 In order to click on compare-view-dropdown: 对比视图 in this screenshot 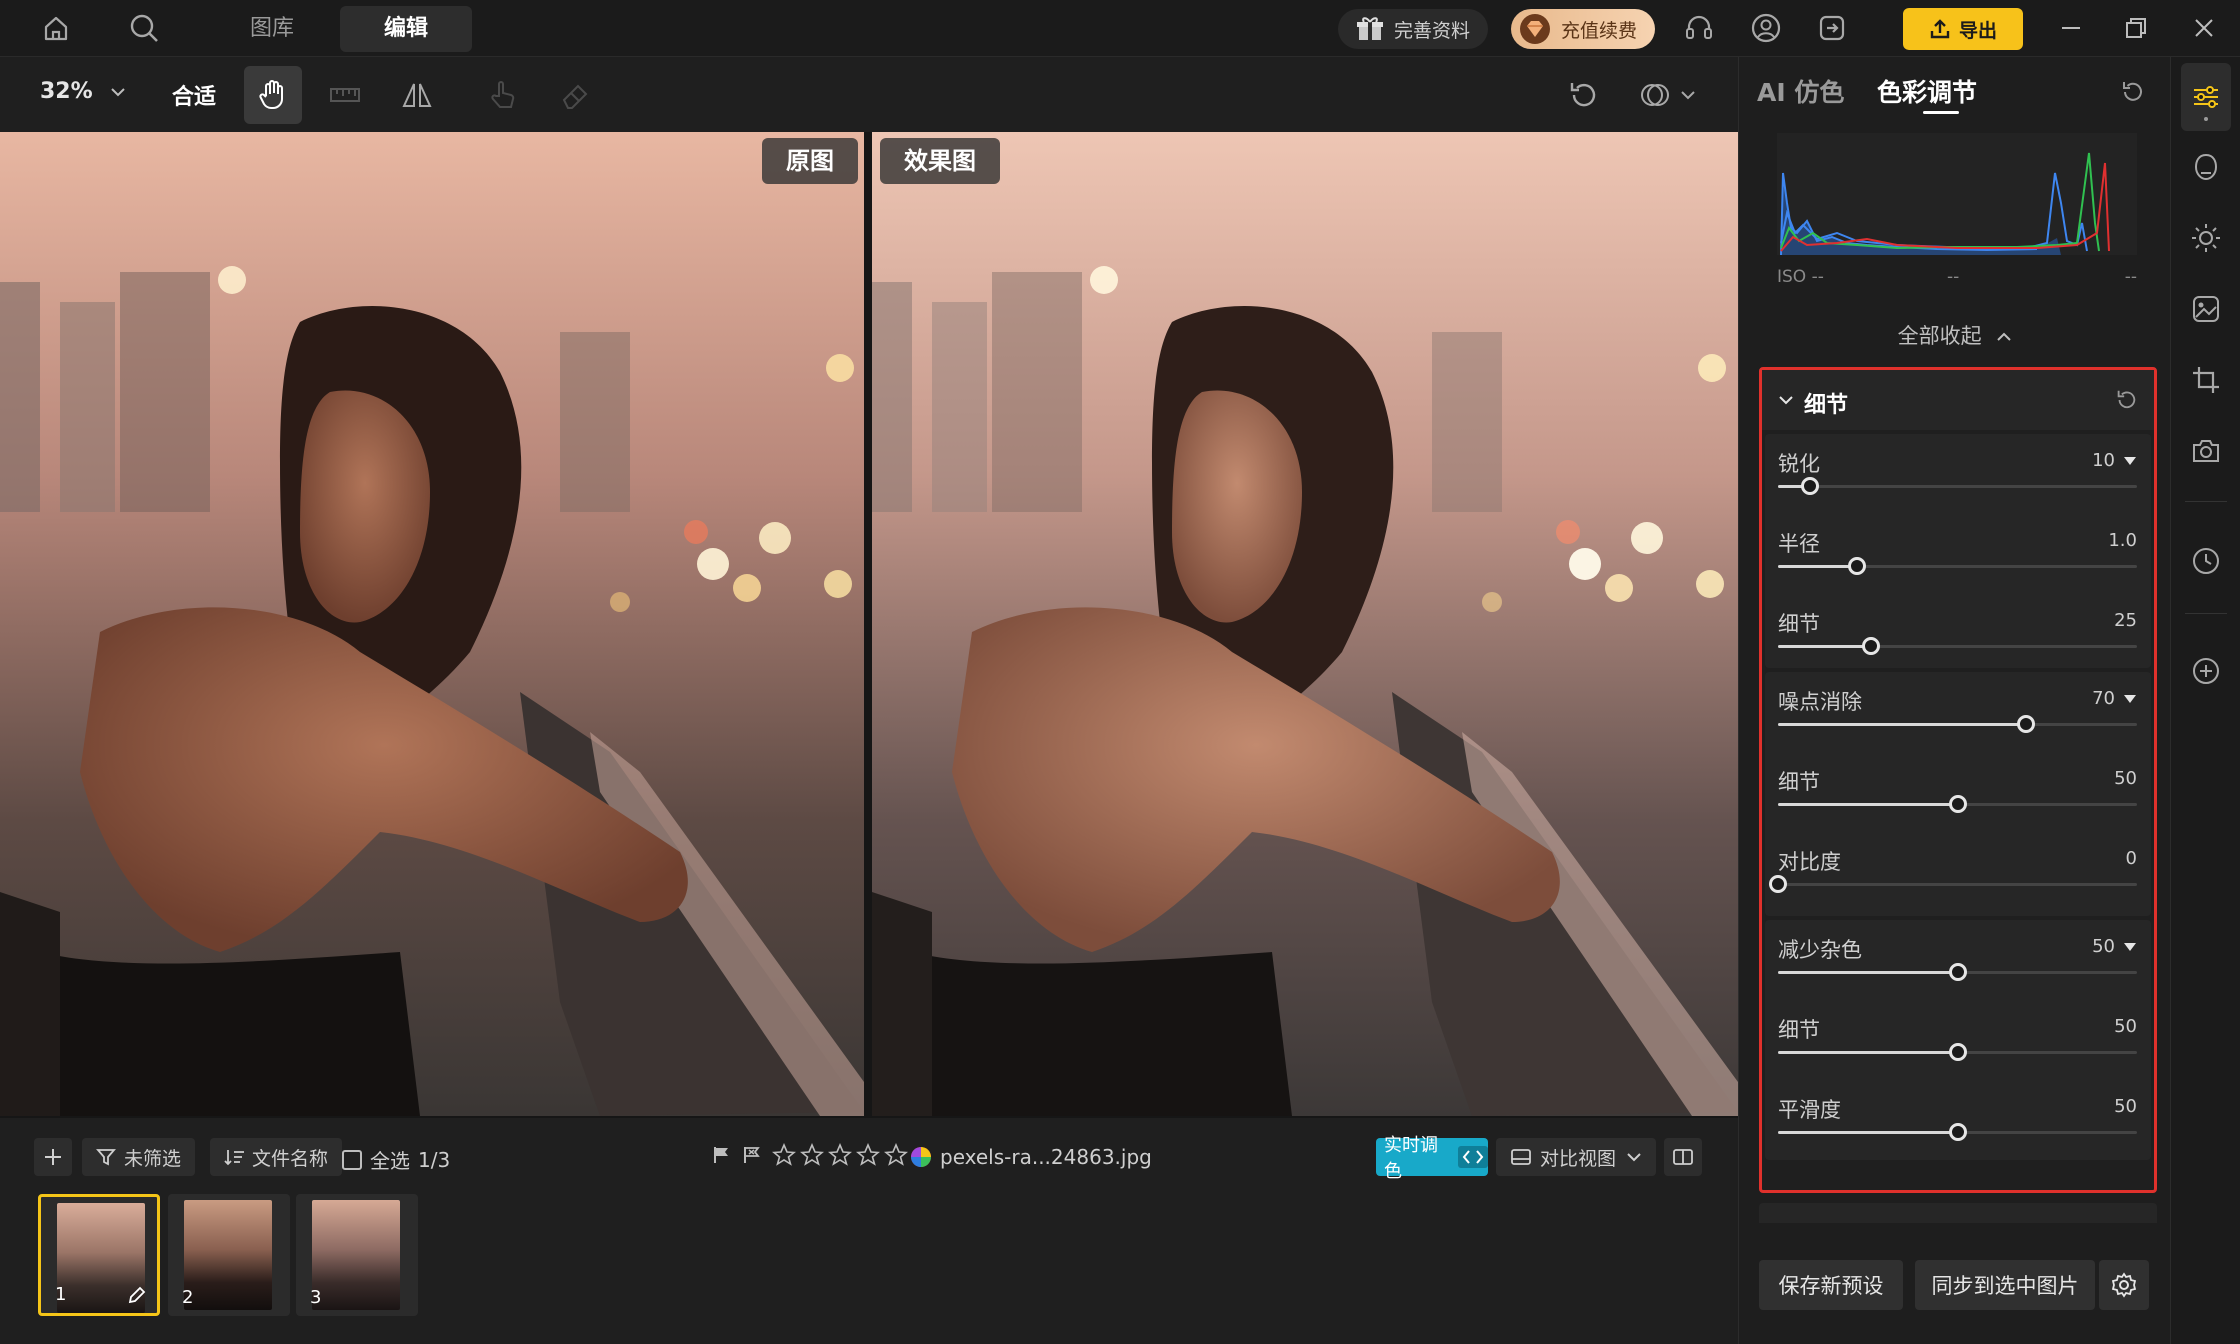, I will do `click(1576, 1157)`.